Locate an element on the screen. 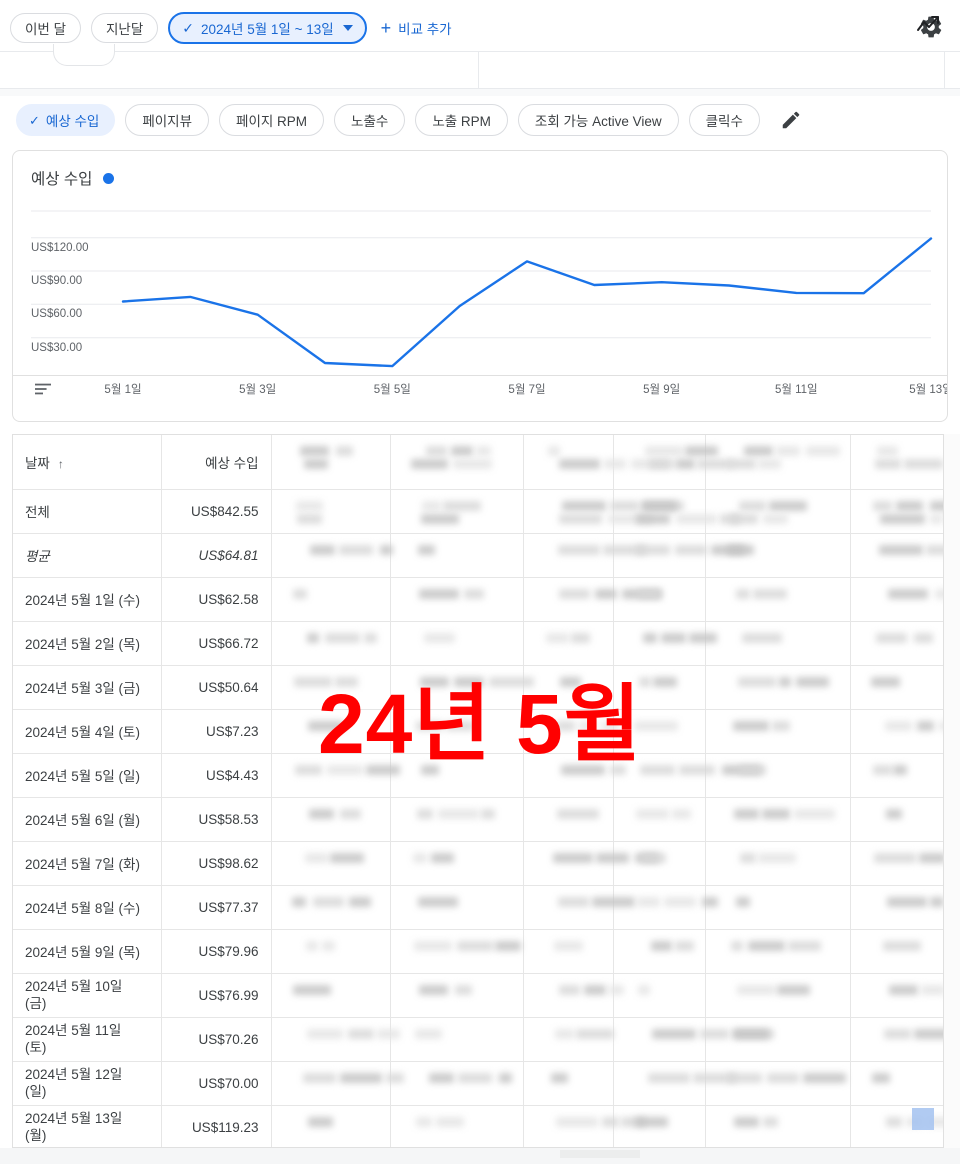 The width and height of the screenshot is (960, 1164). date-range-selector: ✓ 2024년 5월 1일 ~ 13일 is located at coordinates (267, 28).